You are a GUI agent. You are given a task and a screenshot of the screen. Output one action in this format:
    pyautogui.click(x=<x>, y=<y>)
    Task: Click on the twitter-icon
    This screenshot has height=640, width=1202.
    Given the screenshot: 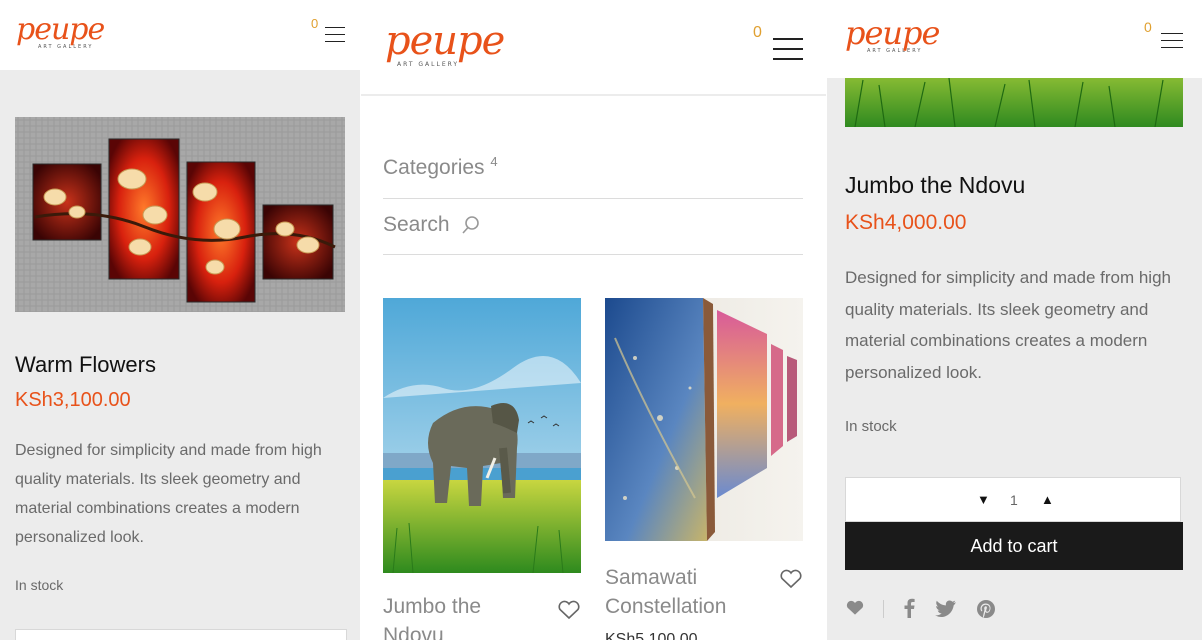 What is the action you would take?
    pyautogui.click(x=946, y=609)
    